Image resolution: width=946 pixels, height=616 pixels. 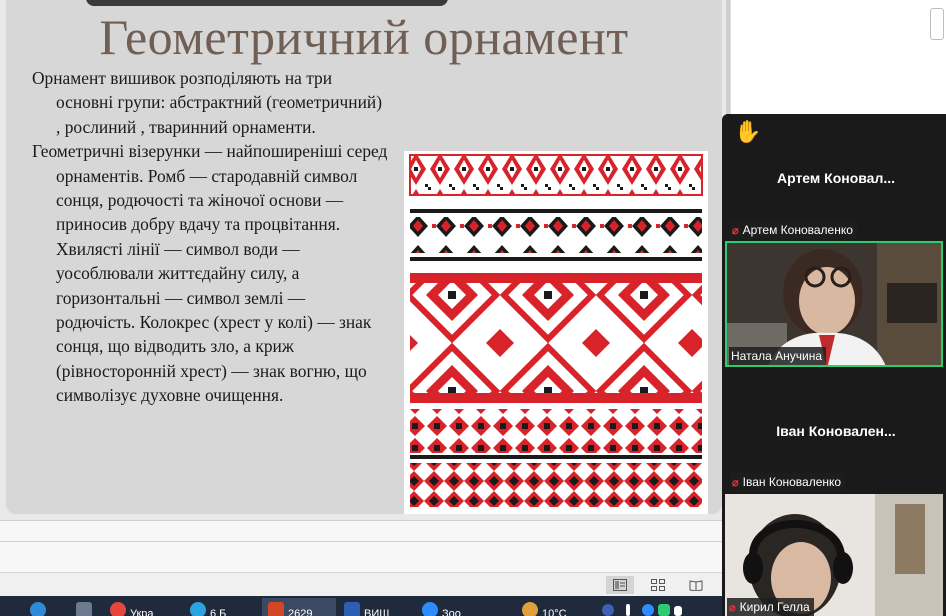 What do you see at coordinates (198, 609) in the screenshot?
I see `telegram-icon` at bounding box center [198, 609].